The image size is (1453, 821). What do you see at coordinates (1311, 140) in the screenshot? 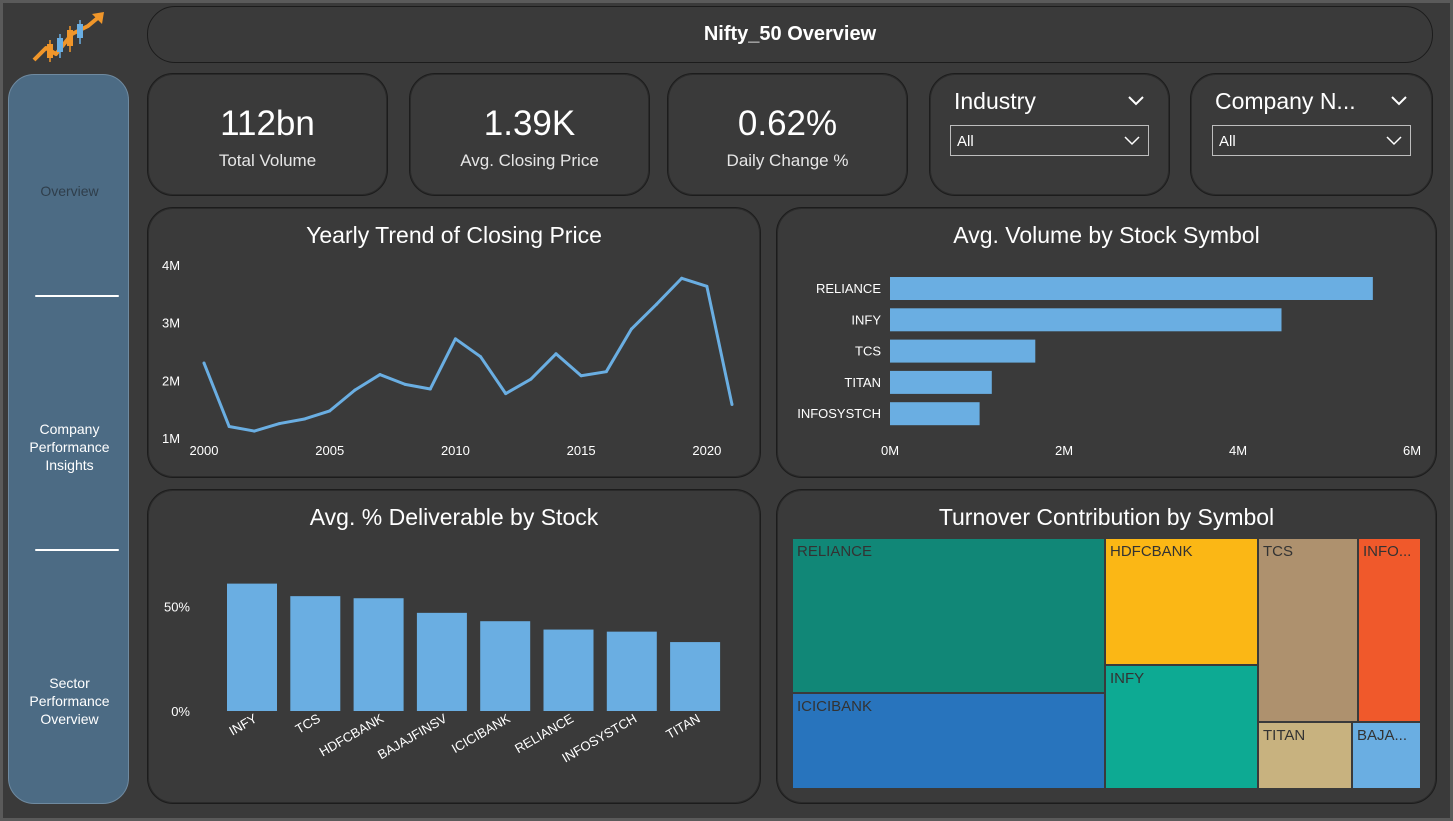
I see `company-name-dropdown: All` at bounding box center [1311, 140].